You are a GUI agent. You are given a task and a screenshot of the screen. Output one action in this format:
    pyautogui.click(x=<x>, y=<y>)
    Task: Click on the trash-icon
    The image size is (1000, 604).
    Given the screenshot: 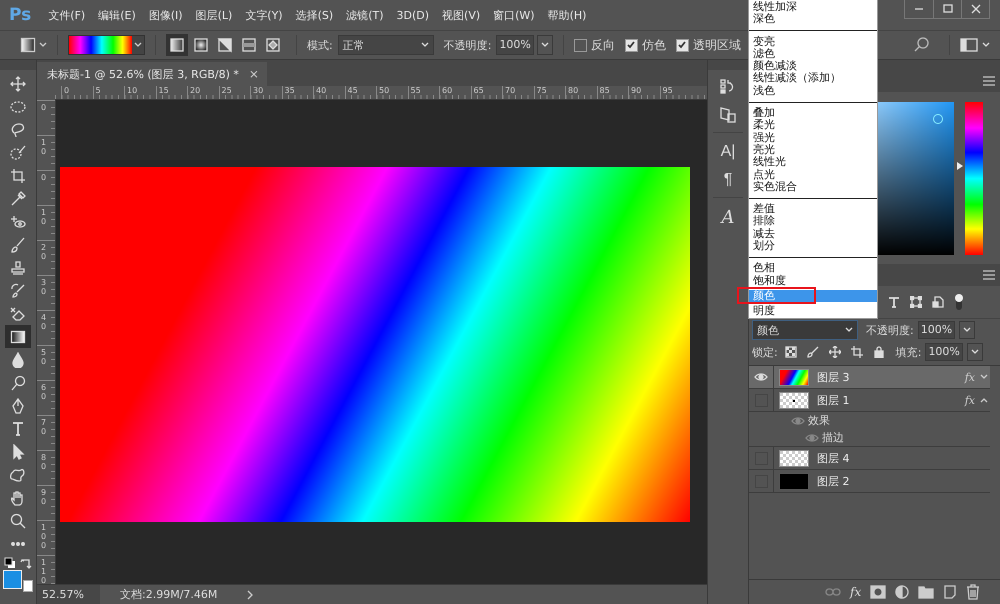 What is the action you would take?
    pyautogui.click(x=973, y=592)
    